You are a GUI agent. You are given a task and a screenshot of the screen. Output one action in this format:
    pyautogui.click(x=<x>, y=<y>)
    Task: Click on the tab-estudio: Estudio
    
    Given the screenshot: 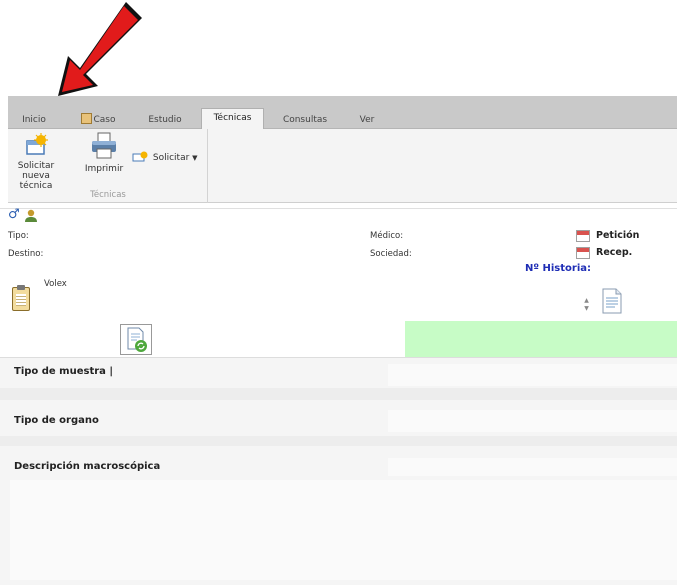 What is the action you would take?
    pyautogui.click(x=165, y=121)
    